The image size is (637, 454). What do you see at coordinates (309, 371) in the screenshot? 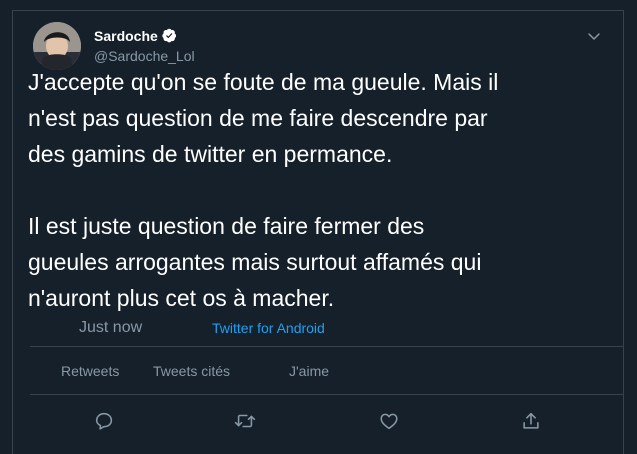
I see `likes-stat-link: J'aime` at bounding box center [309, 371].